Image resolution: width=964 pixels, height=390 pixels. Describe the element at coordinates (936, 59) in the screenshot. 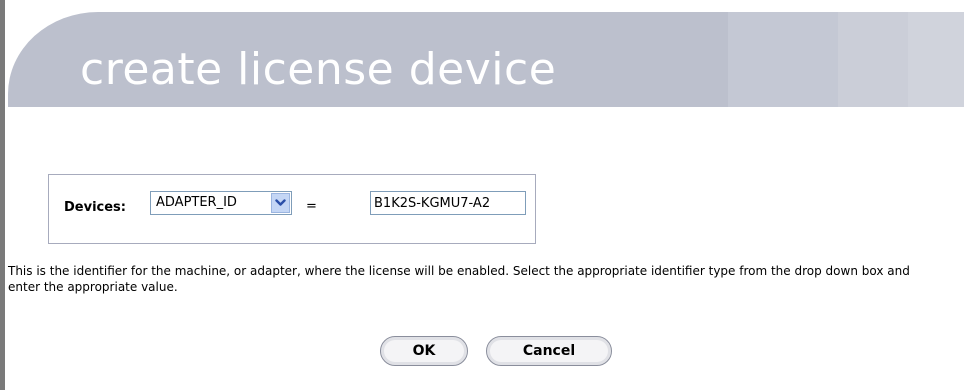

I see `header-shade` at that location.